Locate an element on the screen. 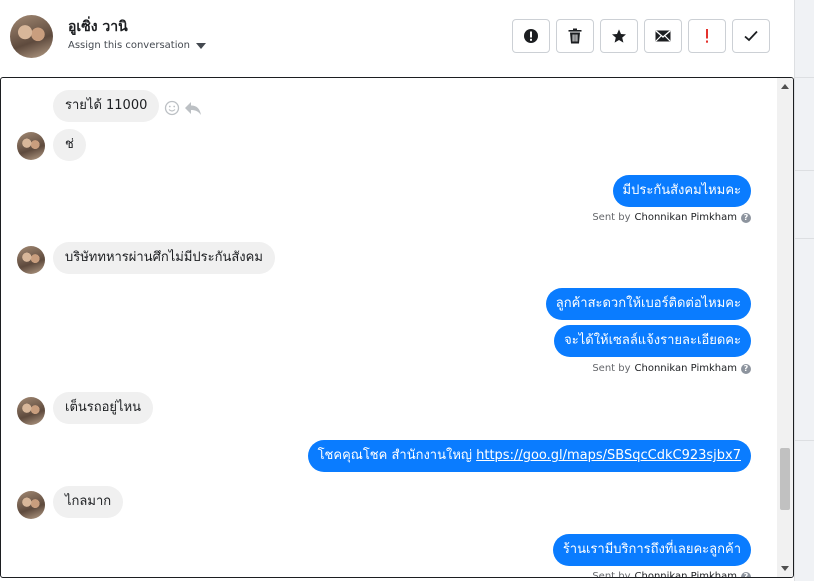 This screenshot has height=581, width=814. side-panel-edge is located at coordinates (804, 290).